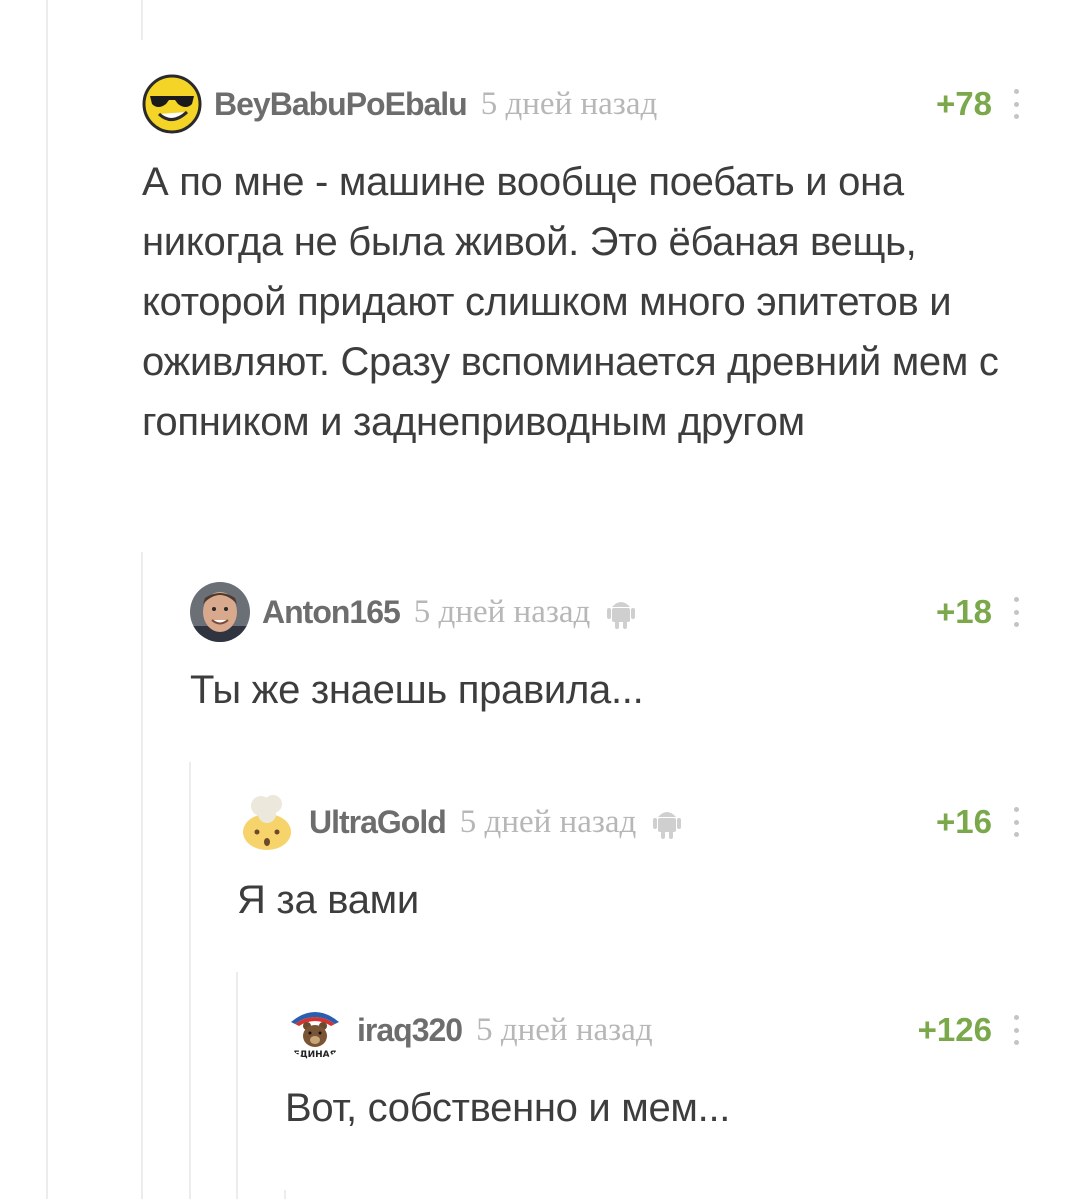 This screenshot has width=1080, height=1199. I want to click on comment-header: UltraGold 5 дней назад +16, so click(628, 822).